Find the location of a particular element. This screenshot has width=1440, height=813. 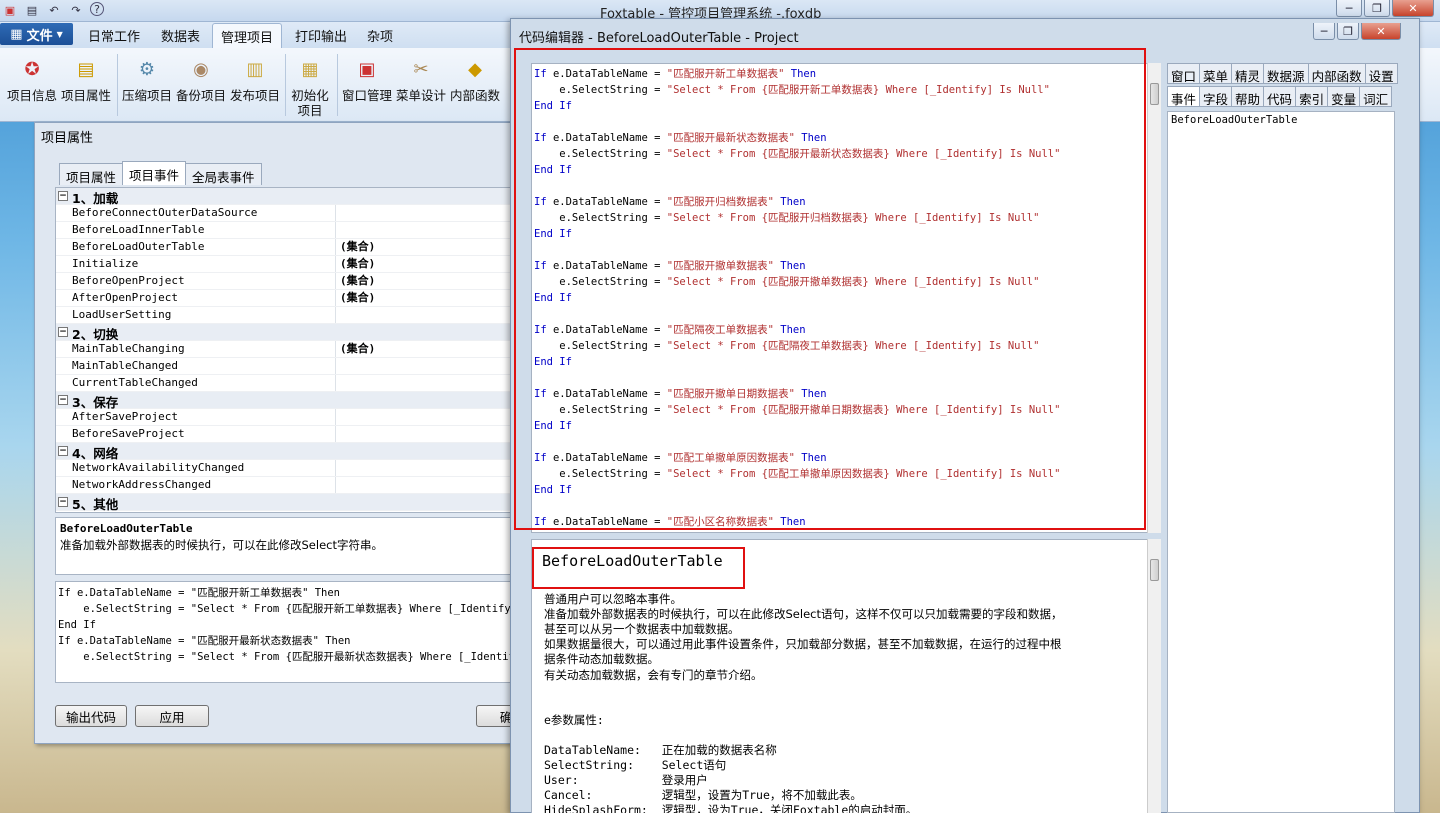

compress-project-button: ⚙ 压缩项目 is located at coordinates (147, 78).